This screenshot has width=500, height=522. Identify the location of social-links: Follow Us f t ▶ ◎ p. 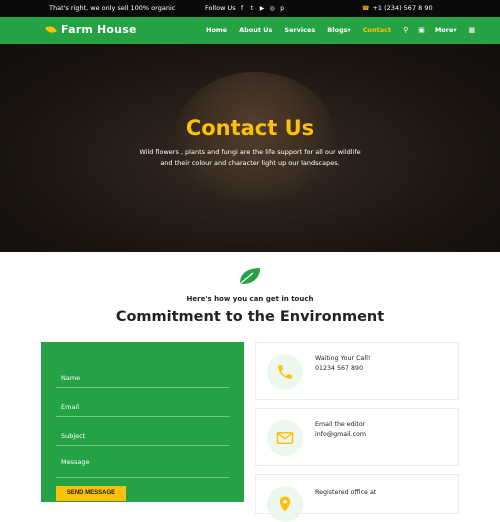
(245, 8).